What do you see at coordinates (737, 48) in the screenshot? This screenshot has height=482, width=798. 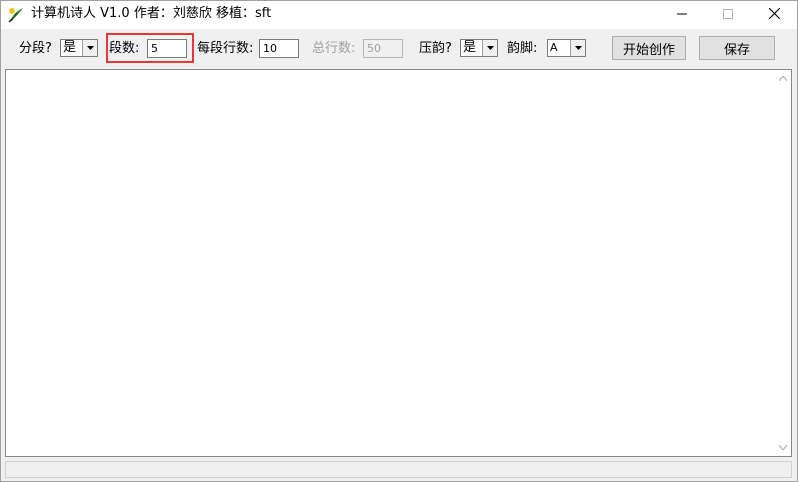 I see `save-button: 保存` at bounding box center [737, 48].